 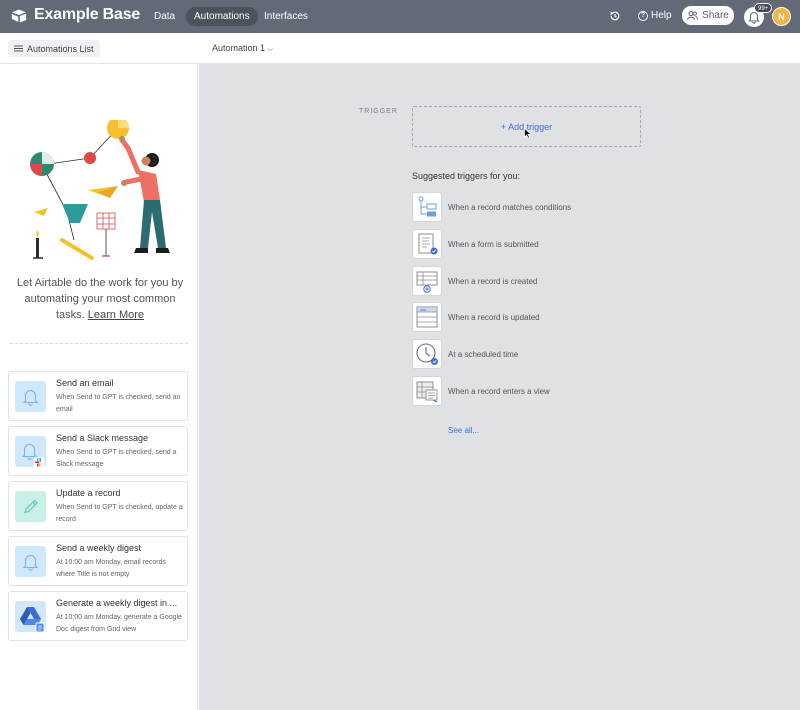 I want to click on trigger-label: TRIGGER, so click(x=378, y=111).